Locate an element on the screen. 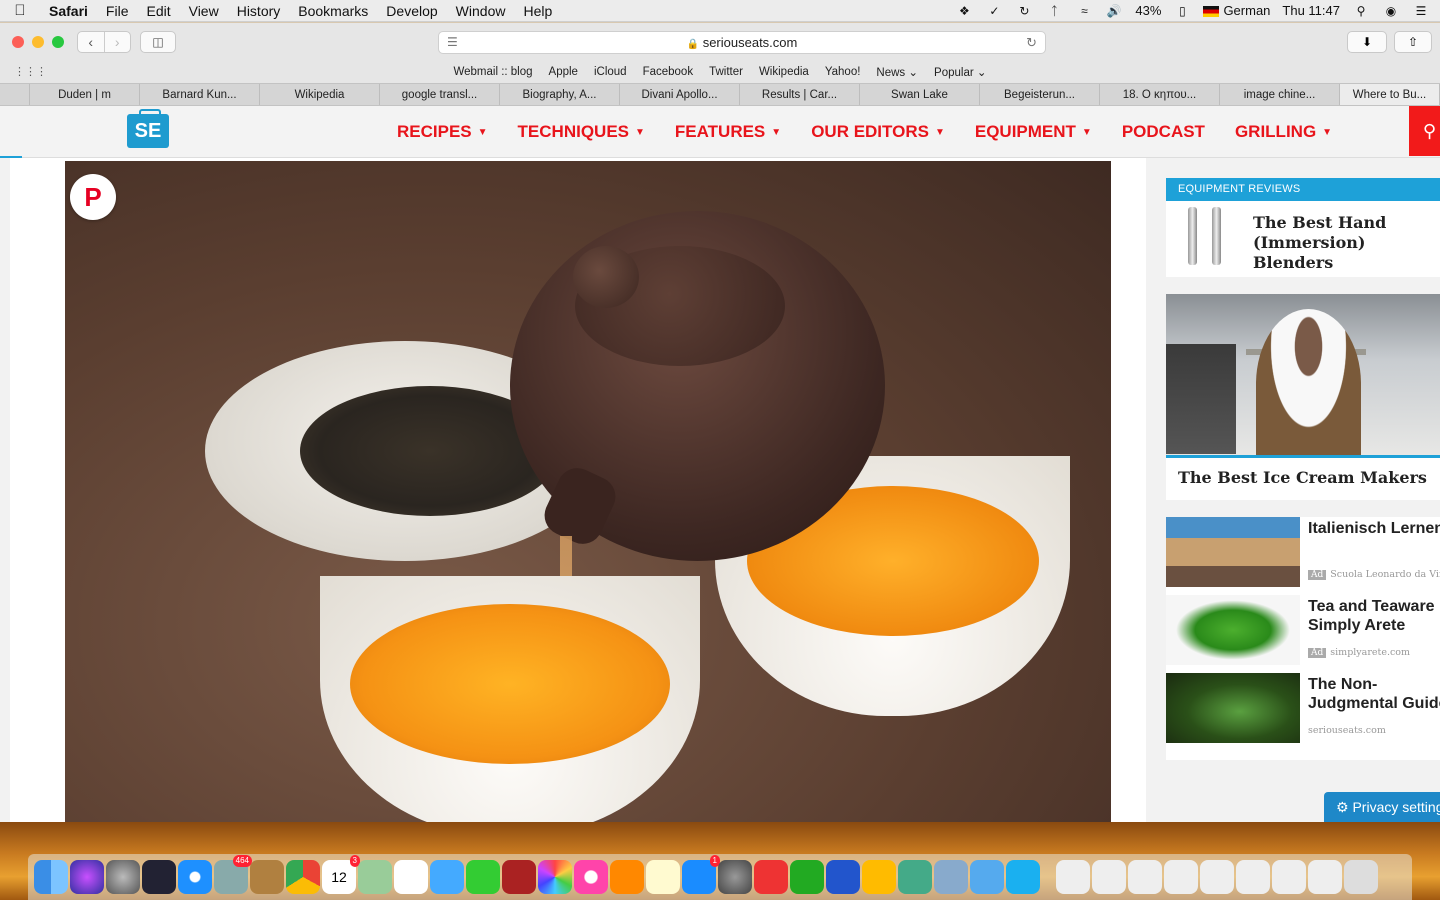 The height and width of the screenshot is (900, 1440). maps-icon is located at coordinates (375, 877).